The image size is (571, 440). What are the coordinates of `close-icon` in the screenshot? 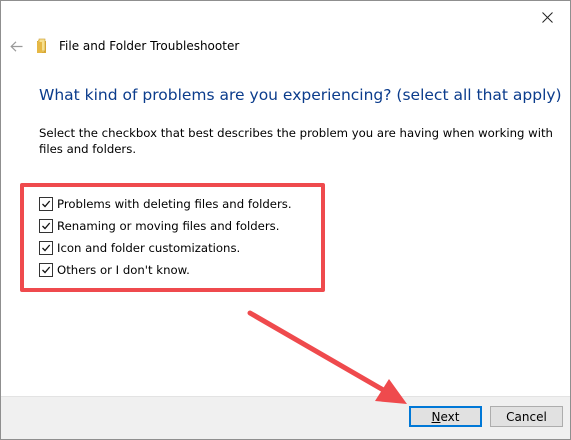 It's located at (547, 17).